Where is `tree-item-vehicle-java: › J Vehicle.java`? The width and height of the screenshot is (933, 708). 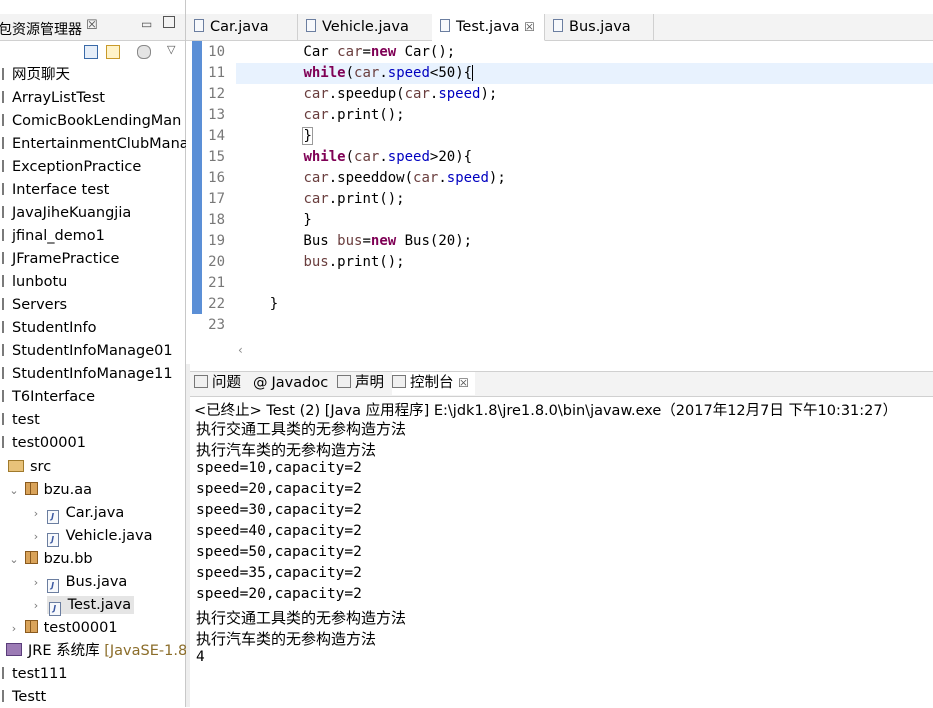 tree-item-vehicle-java: › J Vehicle.java is located at coordinates (91, 536).